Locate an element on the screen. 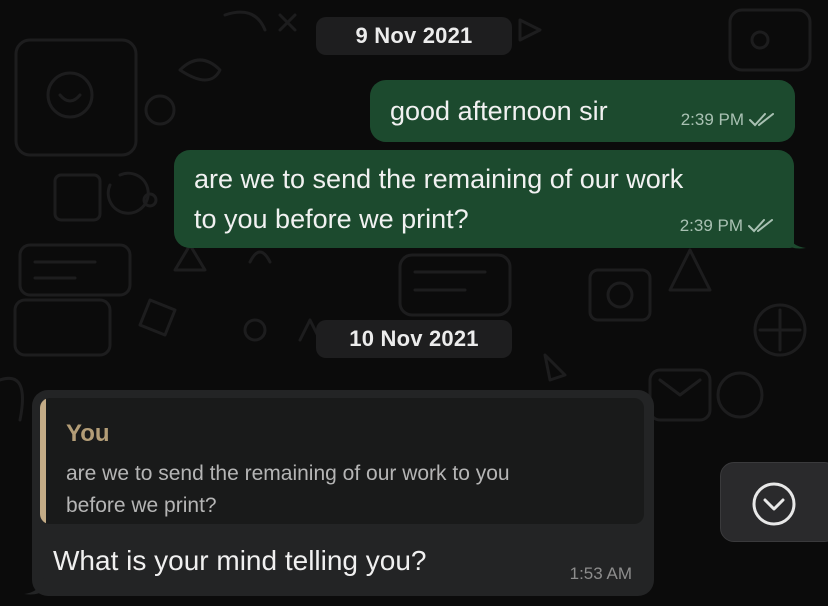 The width and height of the screenshot is (828, 606). chevron-down-circle-icon is located at coordinates (774, 504).